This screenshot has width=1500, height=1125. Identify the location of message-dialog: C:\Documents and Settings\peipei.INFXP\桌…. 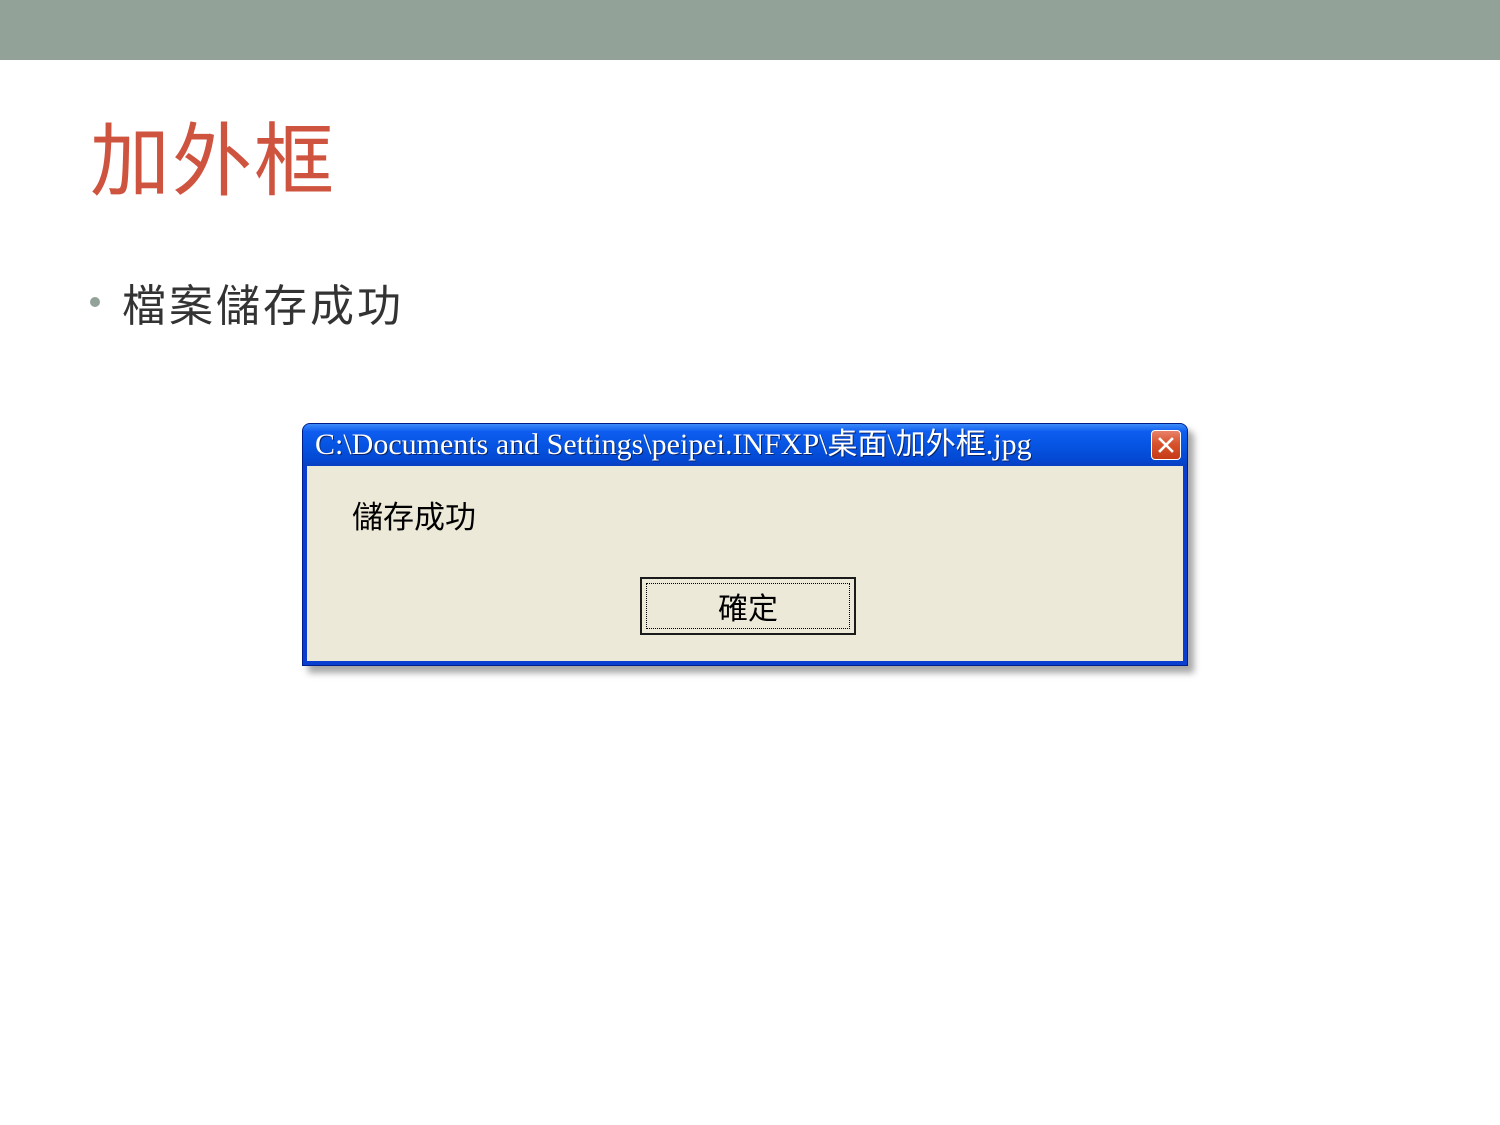
(745, 544).